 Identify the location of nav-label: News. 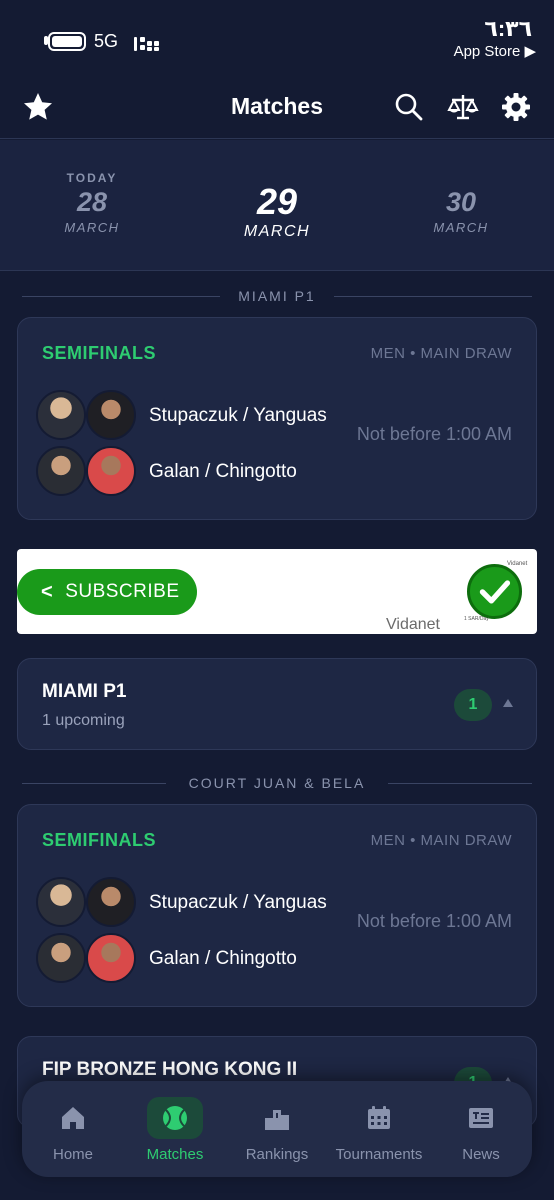
(481, 1154).